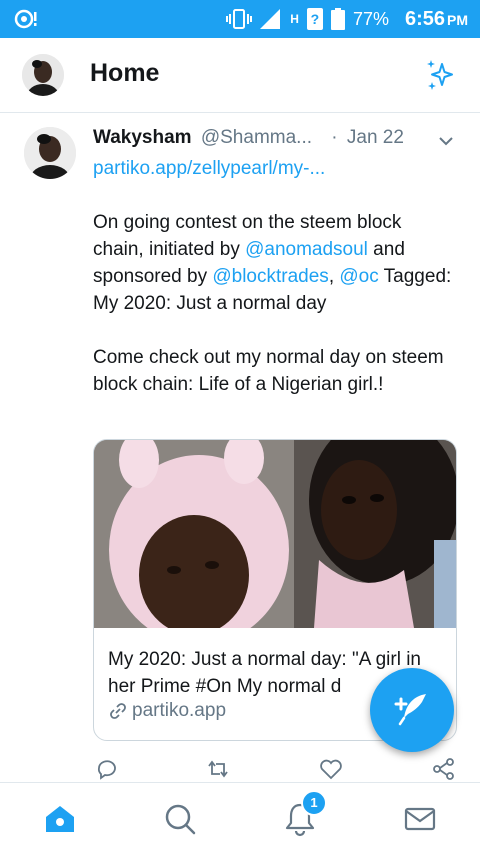 The image size is (480, 855). Describe the element at coordinates (306, 249) in the screenshot. I see `mention-link: @anomadsoul` at that location.